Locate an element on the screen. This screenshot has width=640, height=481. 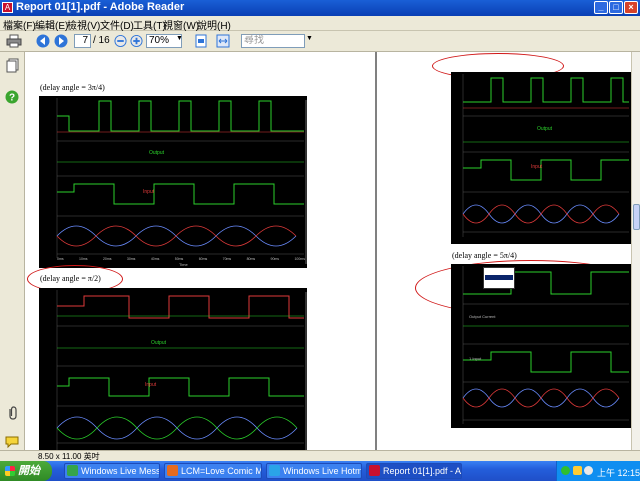
pdf-icon is located at coordinates (374, 470).